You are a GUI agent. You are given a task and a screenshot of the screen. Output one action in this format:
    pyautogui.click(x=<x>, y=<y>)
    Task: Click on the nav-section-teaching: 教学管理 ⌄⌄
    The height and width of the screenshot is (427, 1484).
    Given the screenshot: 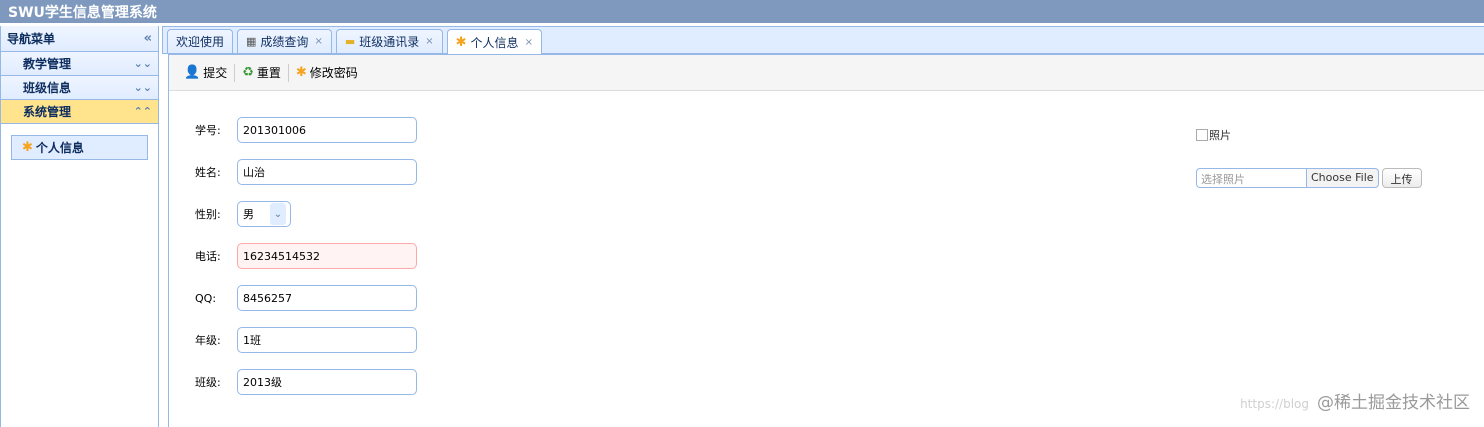 What is the action you would take?
    pyautogui.click(x=79, y=64)
    